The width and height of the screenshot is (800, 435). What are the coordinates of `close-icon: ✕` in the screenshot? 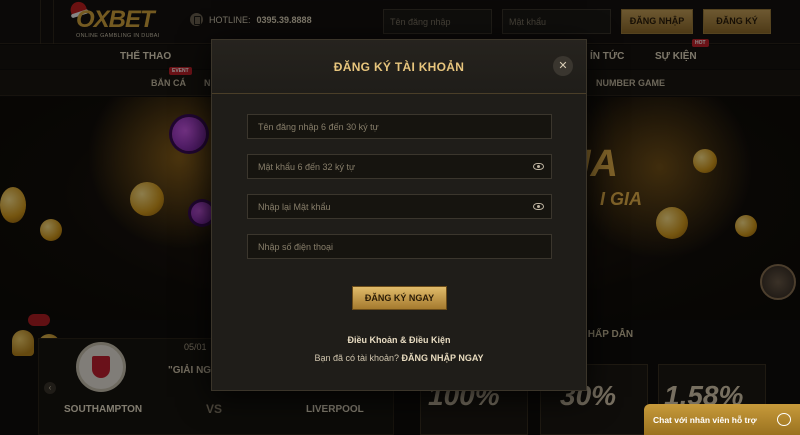 It's located at (563, 66).